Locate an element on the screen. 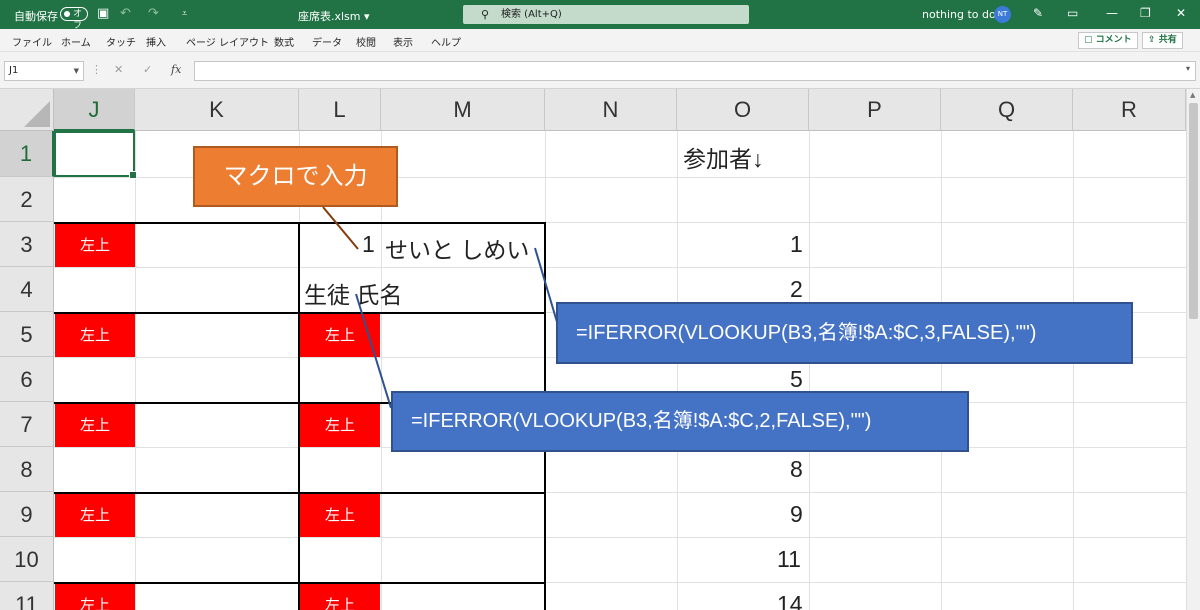  minimize-icon: — is located at coordinates (1112, 13).